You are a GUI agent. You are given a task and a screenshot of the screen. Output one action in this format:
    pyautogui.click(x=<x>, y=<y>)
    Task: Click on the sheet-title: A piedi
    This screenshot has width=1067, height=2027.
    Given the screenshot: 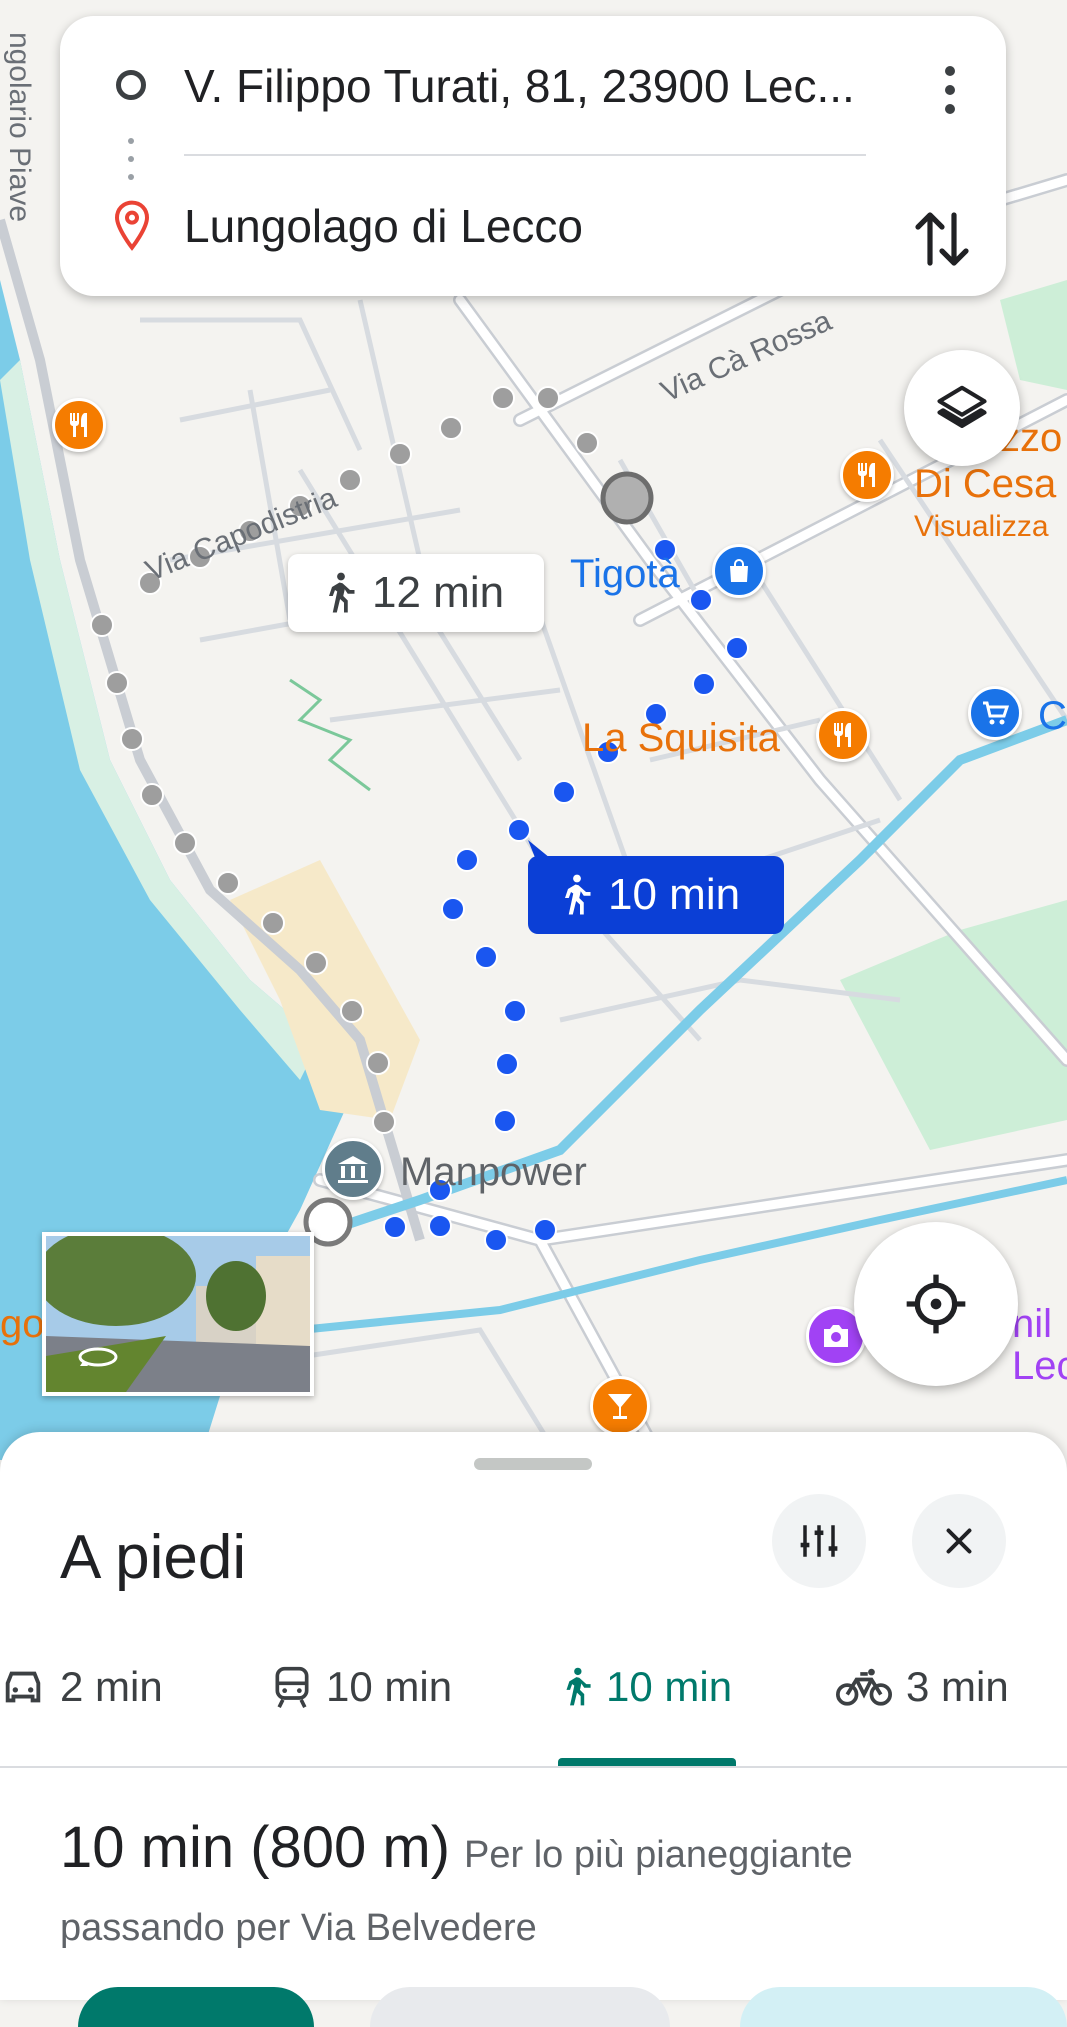 What is the action you would take?
    pyautogui.click(x=153, y=1557)
    